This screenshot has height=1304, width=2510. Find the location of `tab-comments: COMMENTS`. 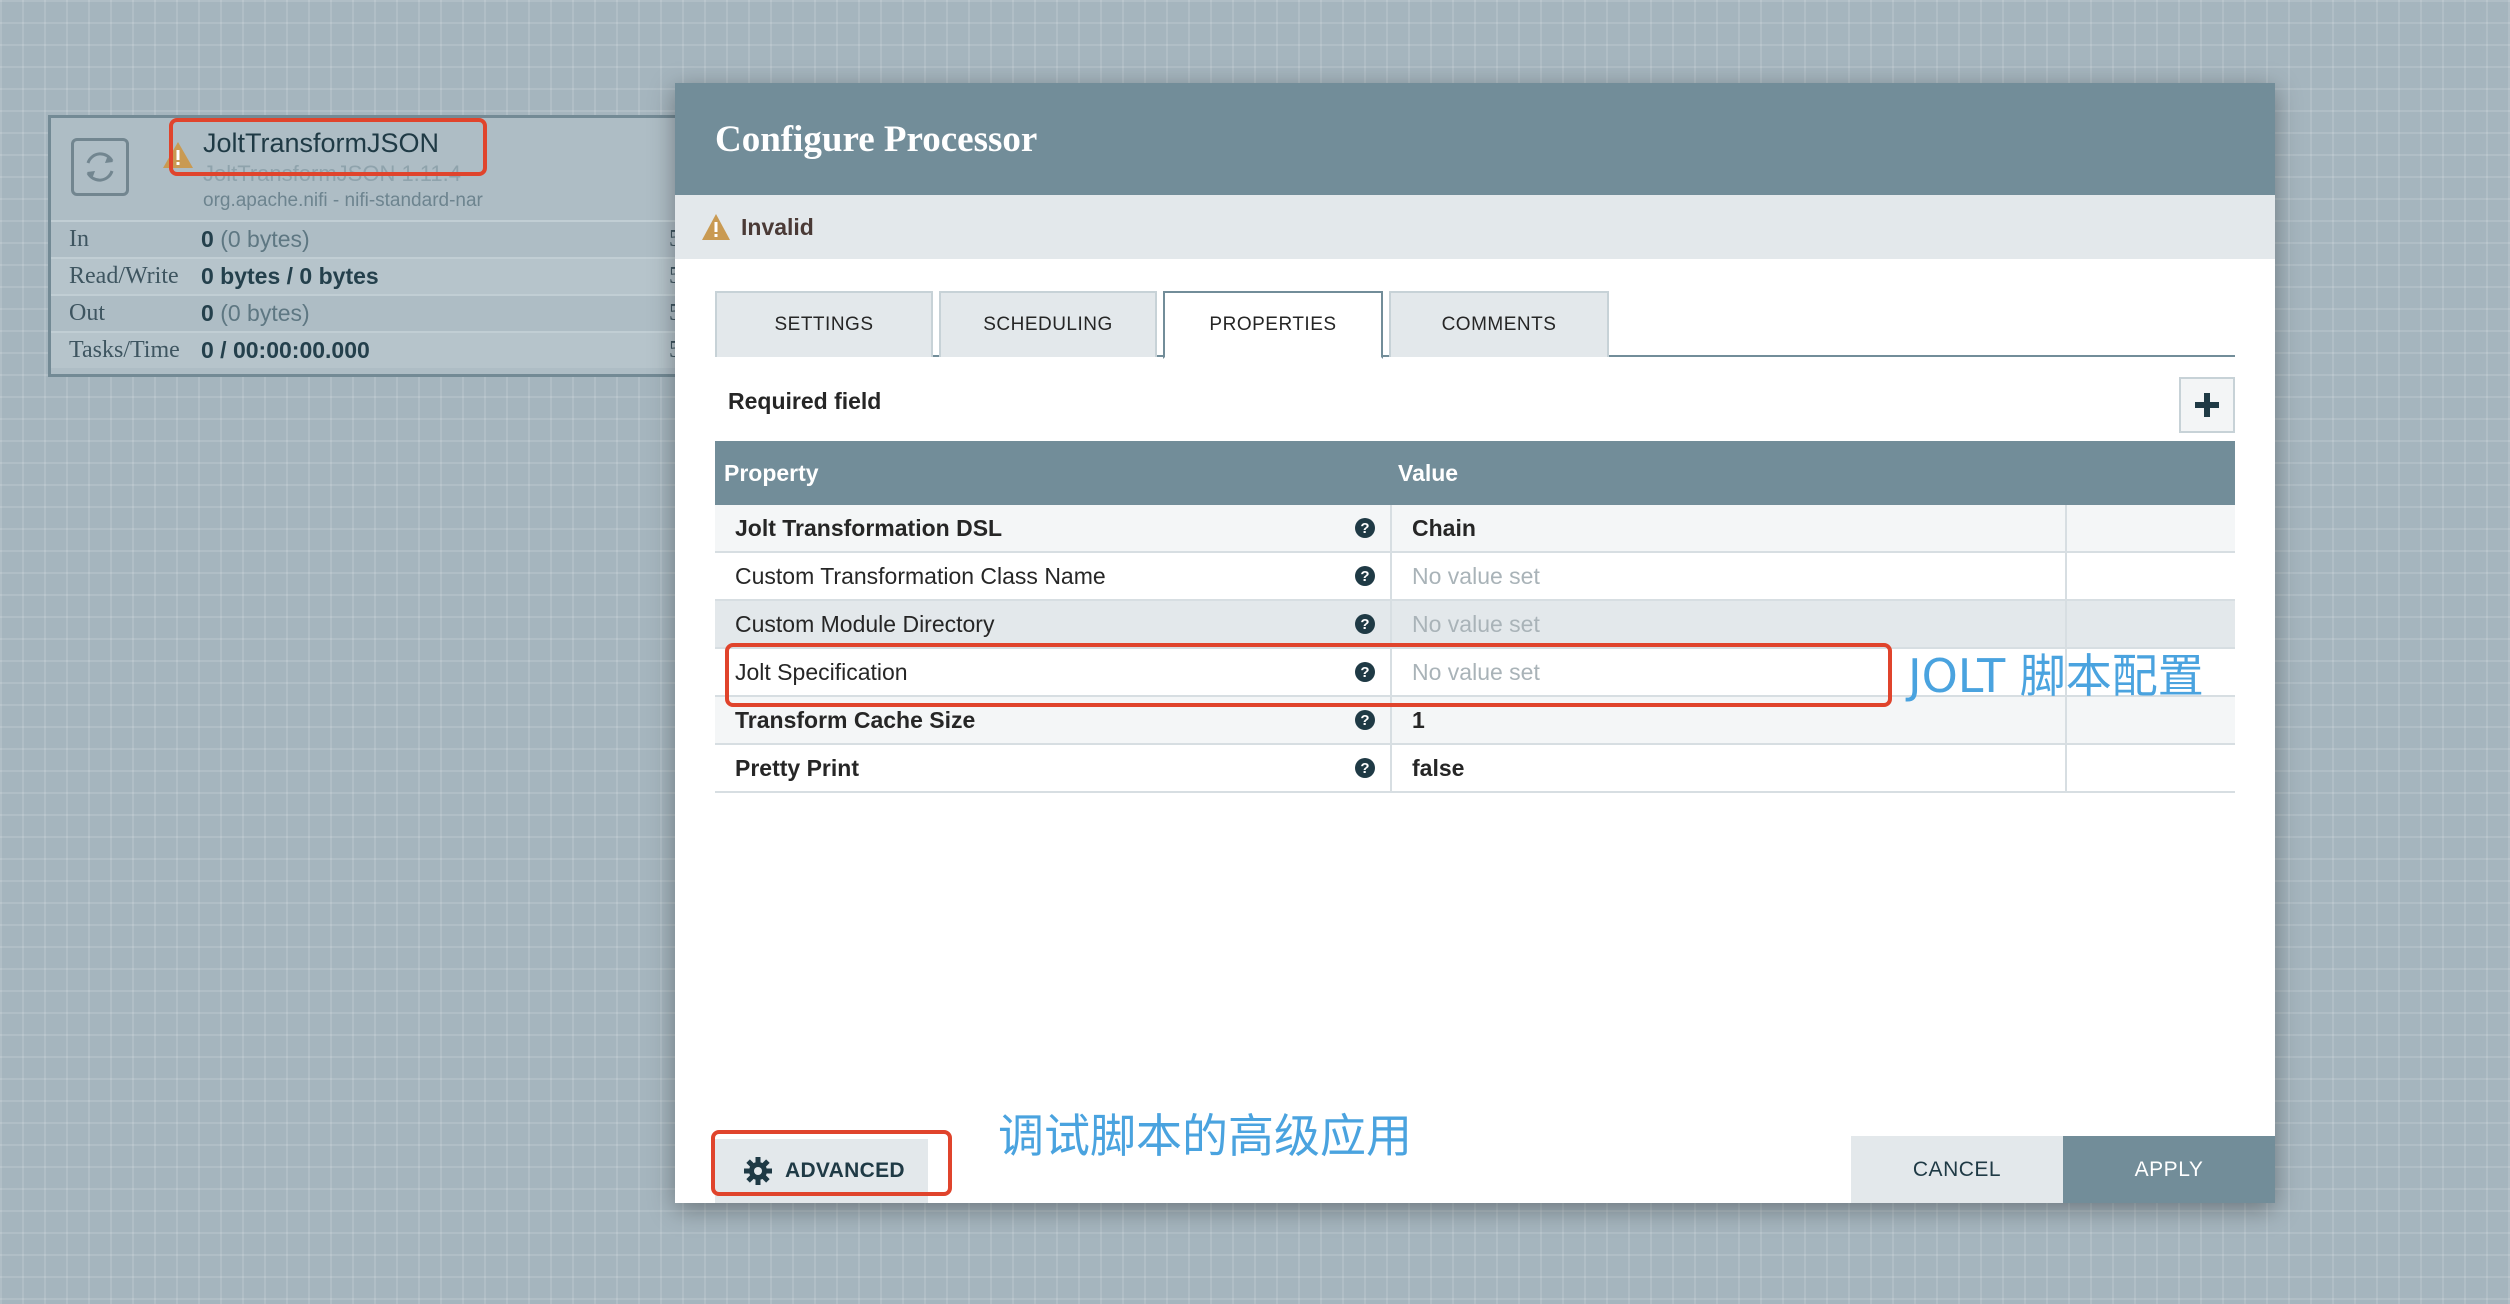

tab-comments: COMMENTS is located at coordinates (1499, 324).